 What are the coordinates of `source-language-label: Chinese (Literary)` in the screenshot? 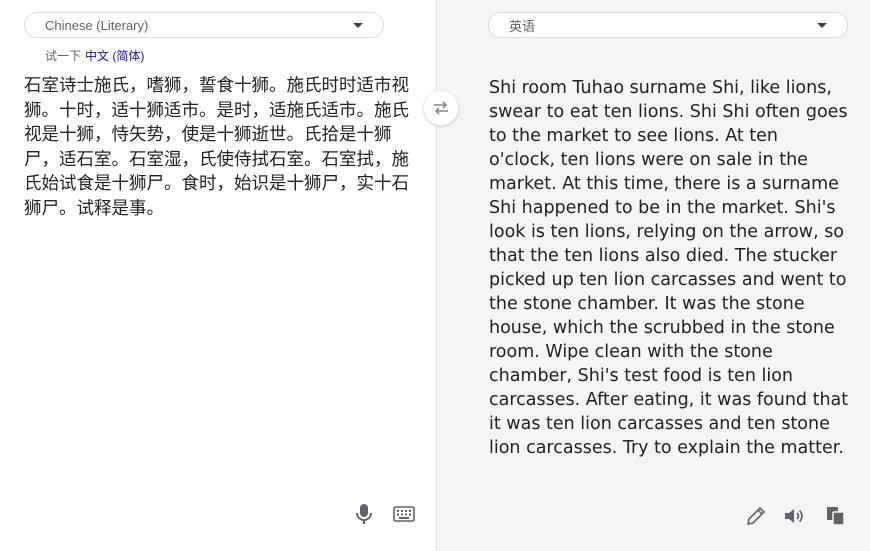 It's located at (97, 25).